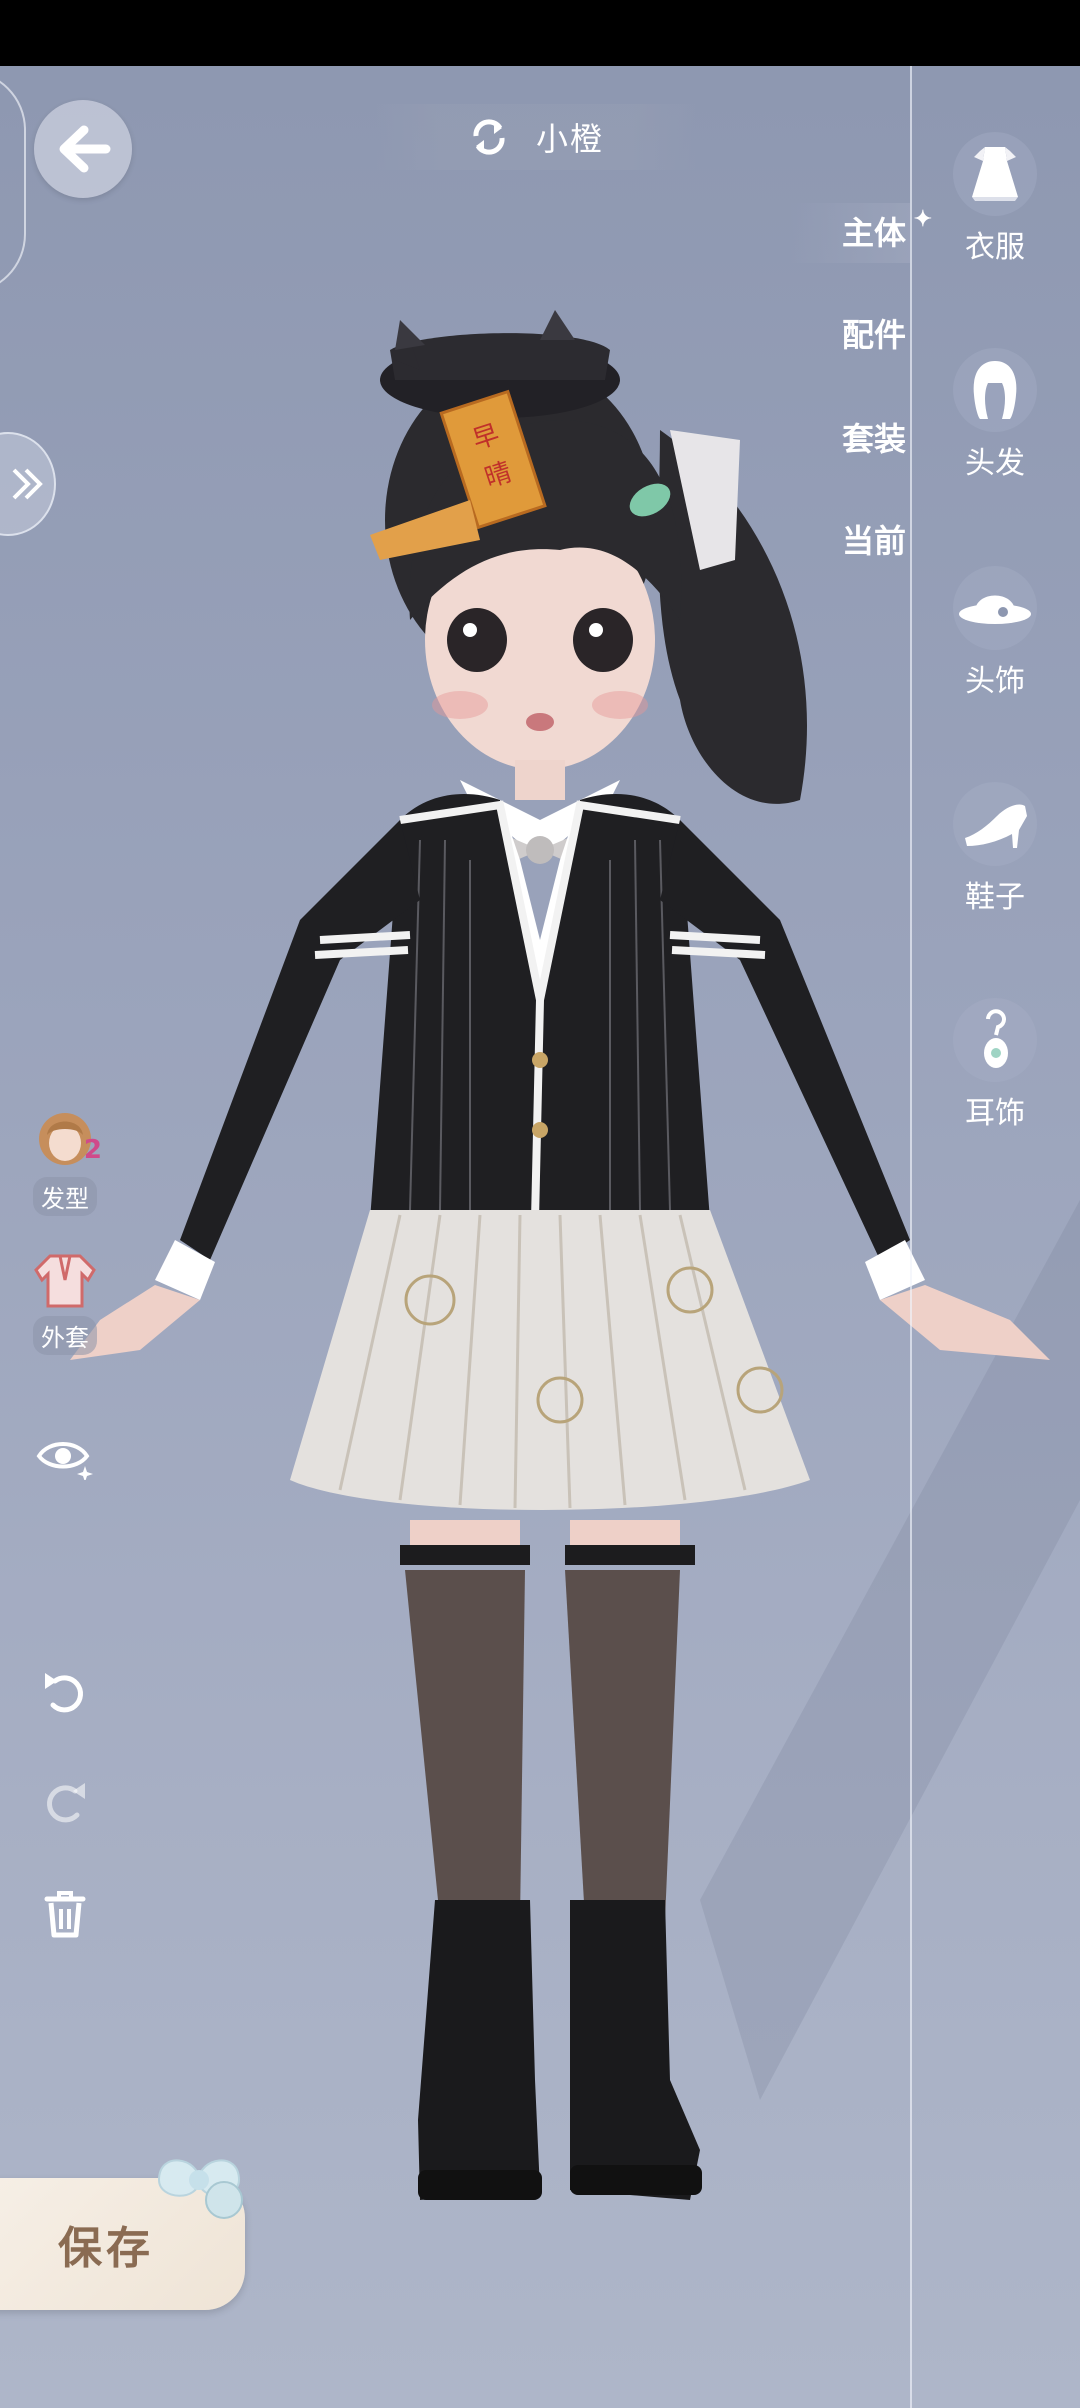  What do you see at coordinates (874, 437) in the screenshot?
I see `tab-outfit-set: 套装` at bounding box center [874, 437].